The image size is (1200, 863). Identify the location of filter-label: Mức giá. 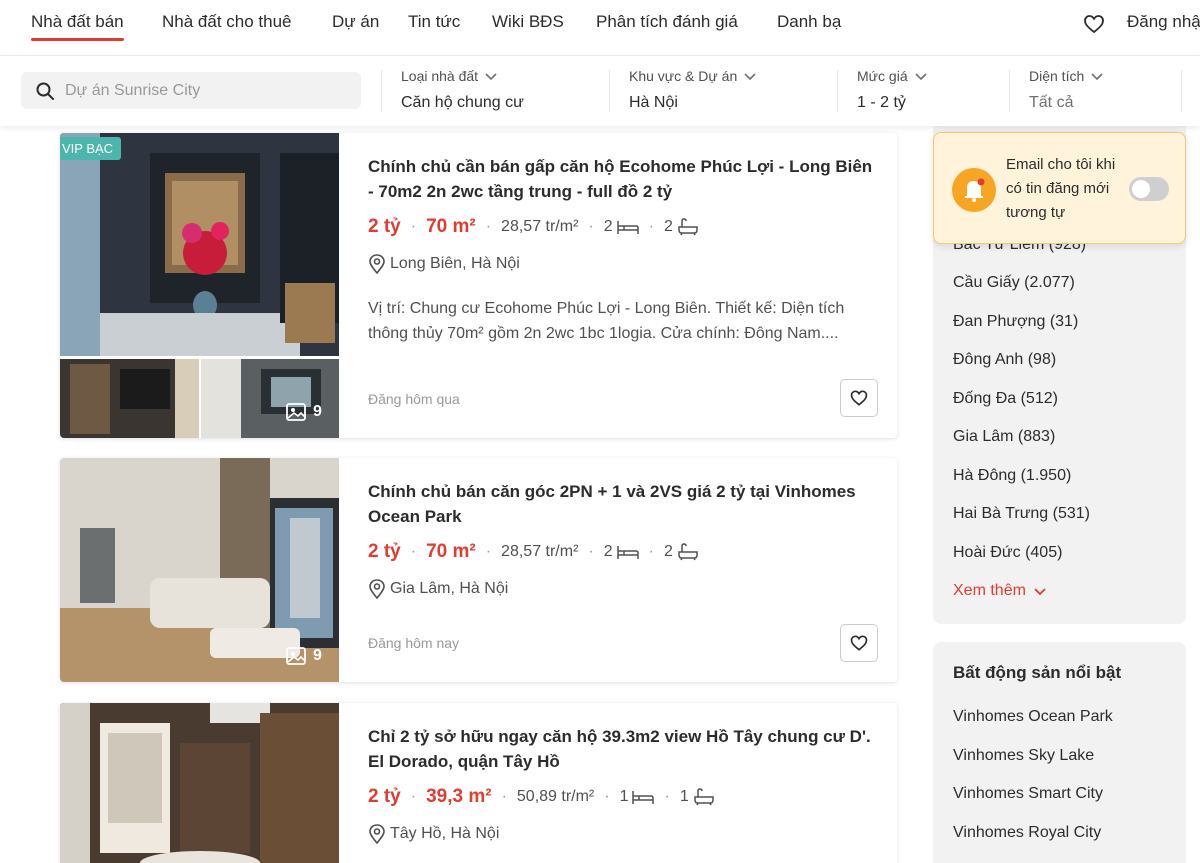
(892, 76).